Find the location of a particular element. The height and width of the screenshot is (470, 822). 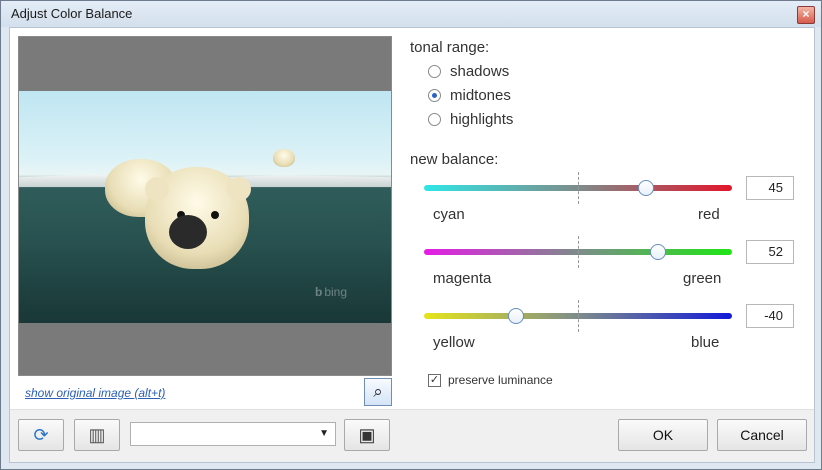

window-title: Adjust Color Balance is located at coordinates (72, 13).